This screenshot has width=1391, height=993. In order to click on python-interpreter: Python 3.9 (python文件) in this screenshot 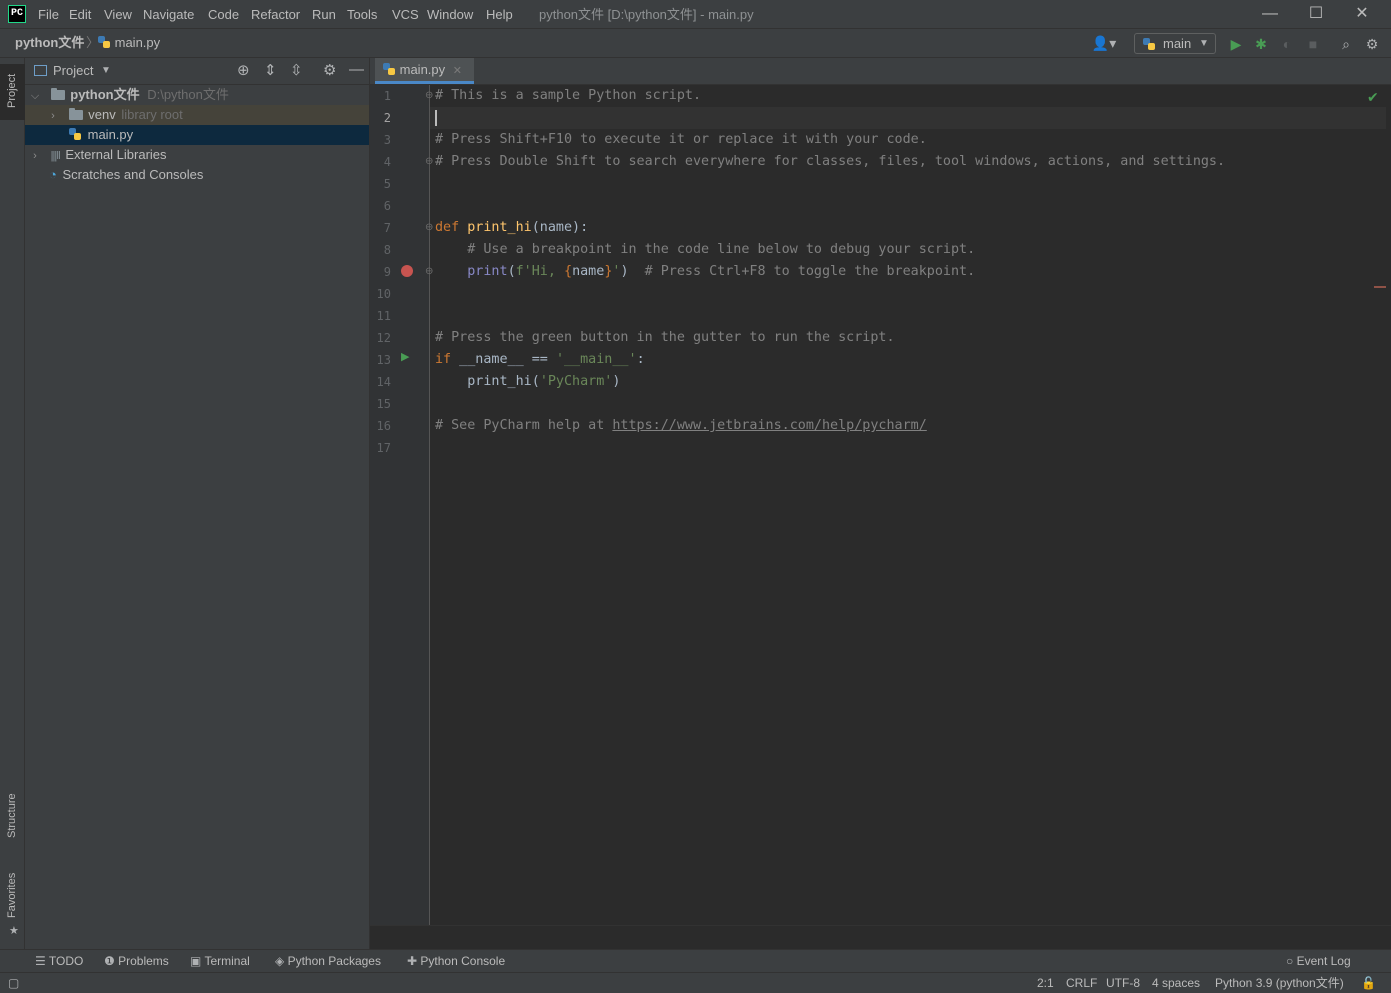, I will do `click(1279, 983)`.